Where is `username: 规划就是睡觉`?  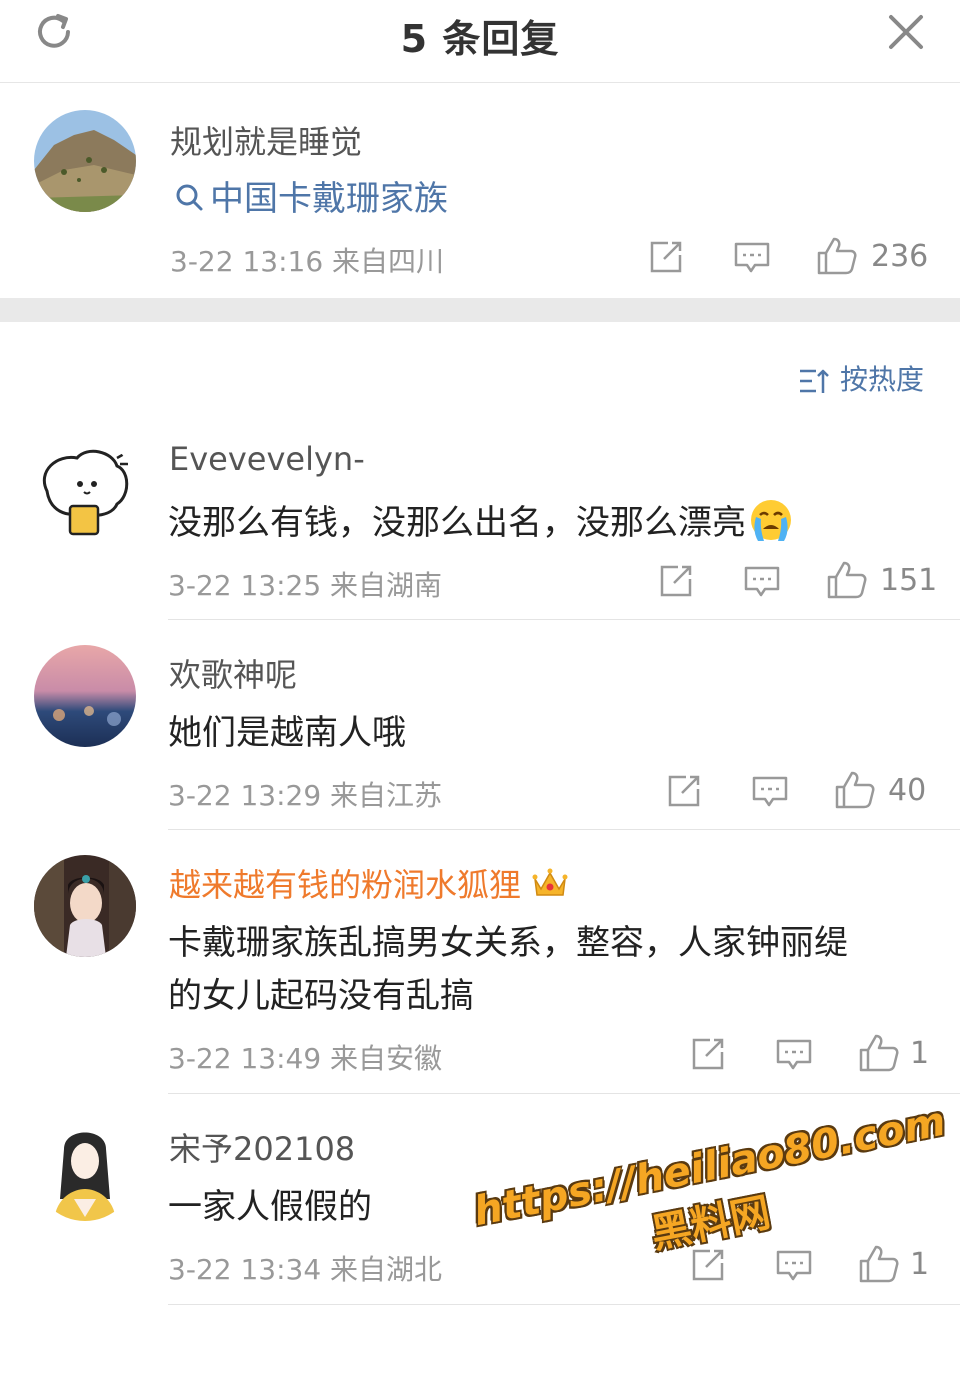 username: 规划就是睡觉 is located at coordinates (266, 140).